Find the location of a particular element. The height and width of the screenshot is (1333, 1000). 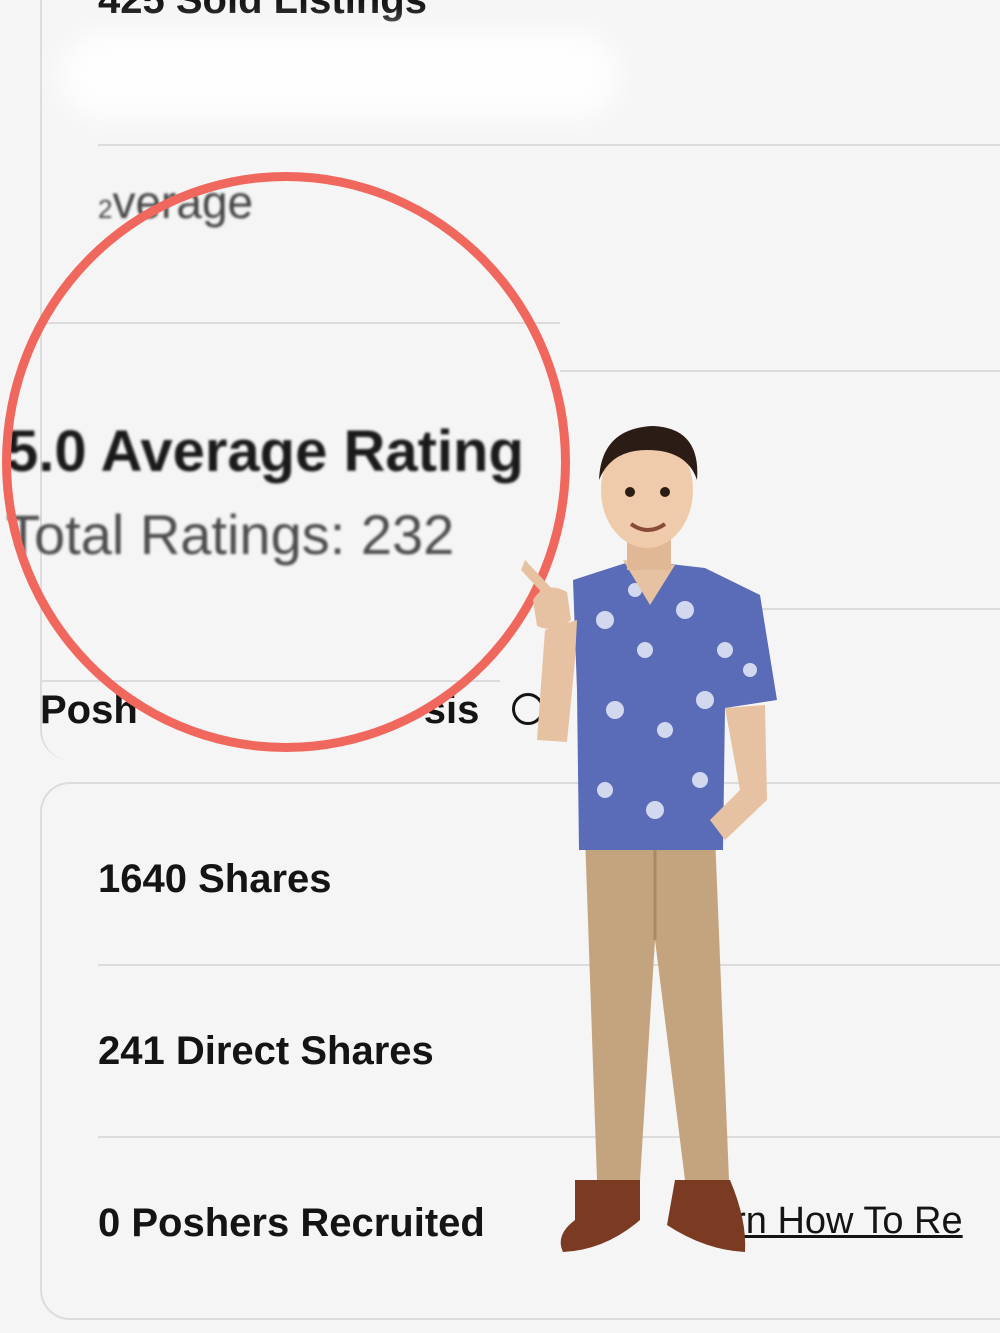

sold-listings-stat: 425 Sold Listings is located at coordinates (262, 11).